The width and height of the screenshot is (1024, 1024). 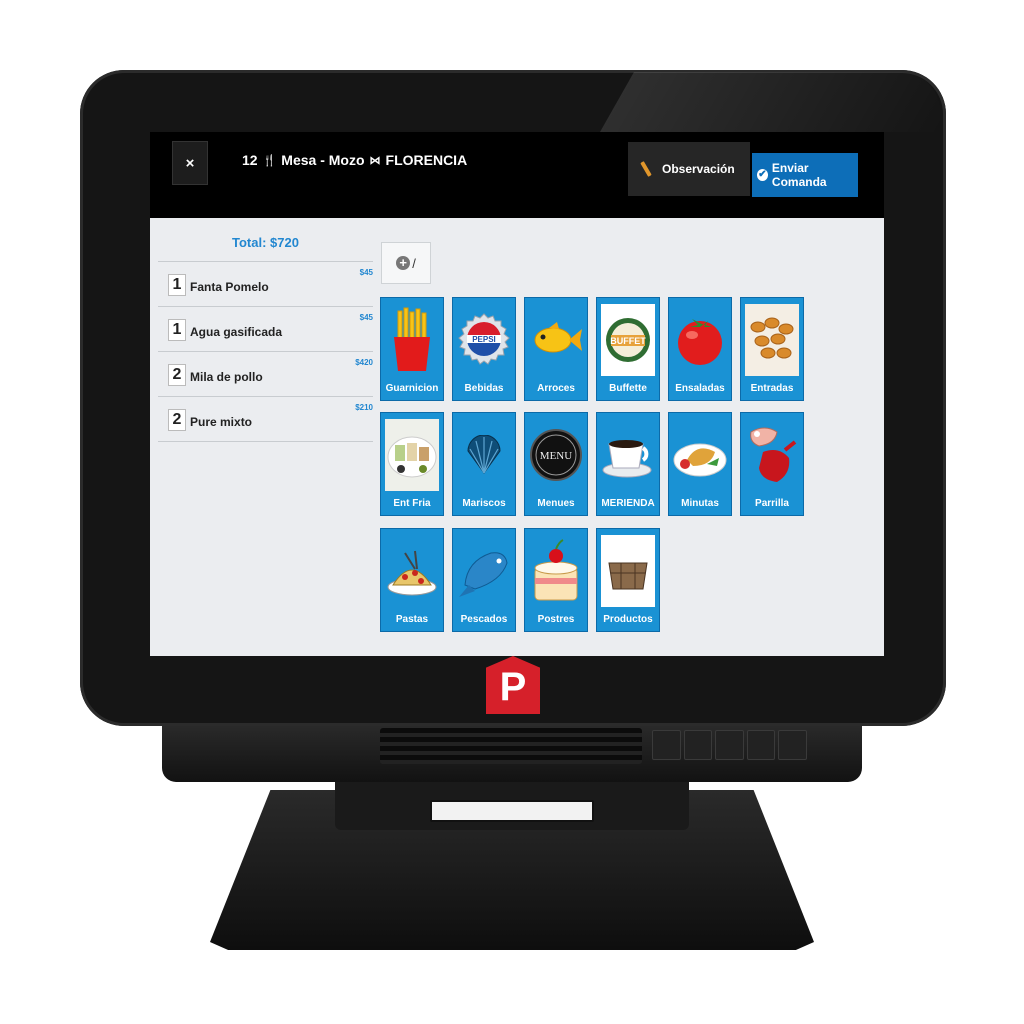 I want to click on coffee-cup-icon, so click(x=628, y=455).